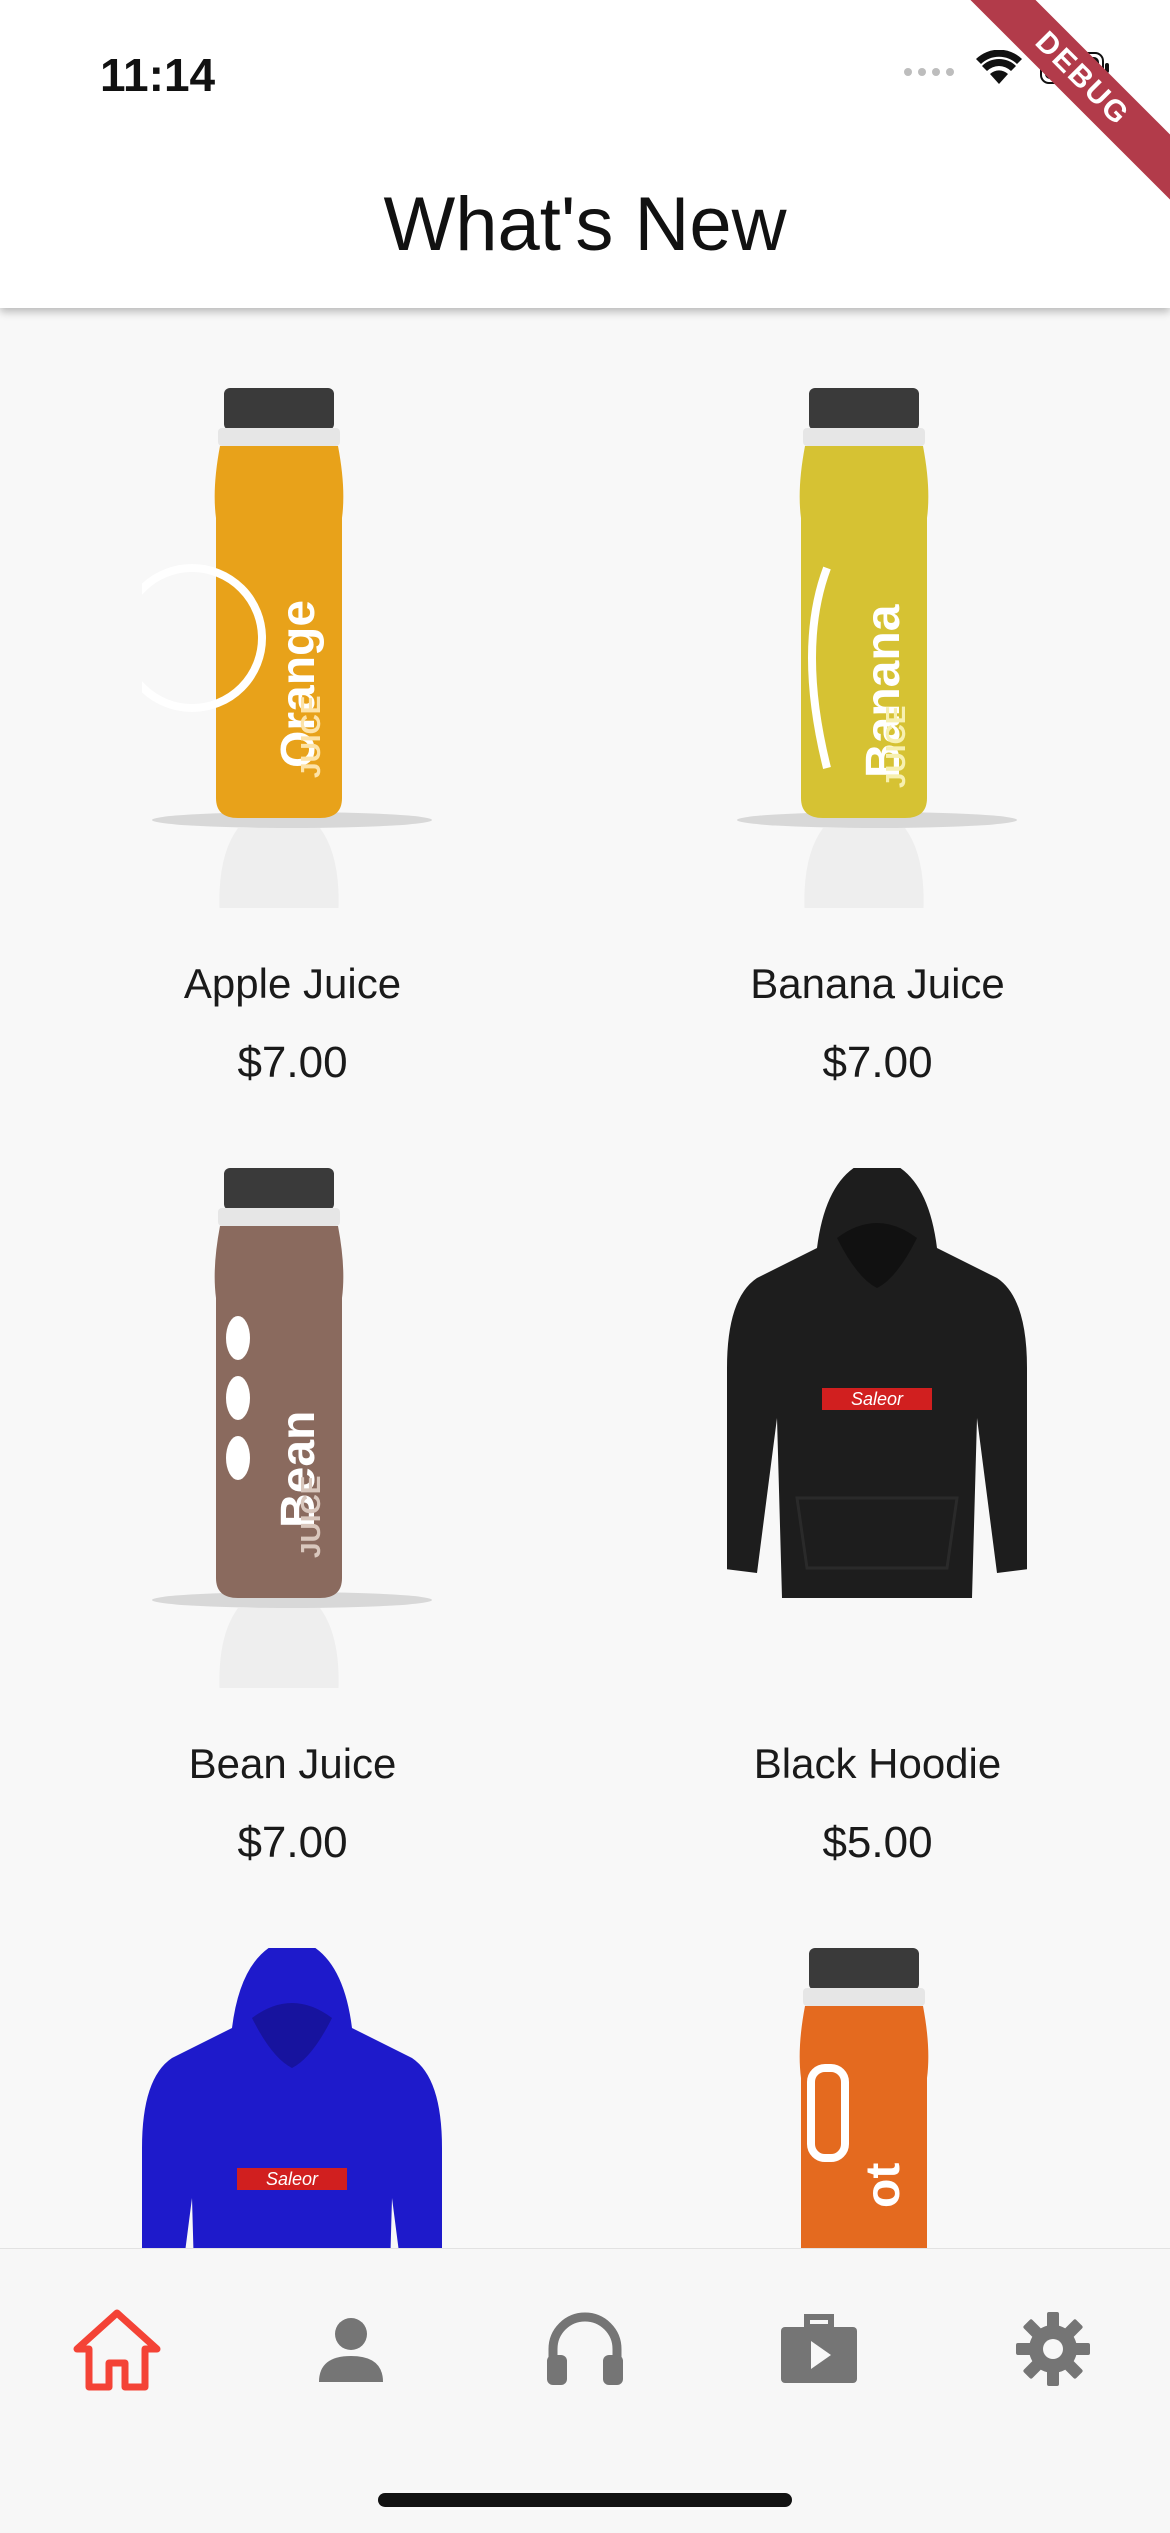  I want to click on person-icon, so click(351, 2350).